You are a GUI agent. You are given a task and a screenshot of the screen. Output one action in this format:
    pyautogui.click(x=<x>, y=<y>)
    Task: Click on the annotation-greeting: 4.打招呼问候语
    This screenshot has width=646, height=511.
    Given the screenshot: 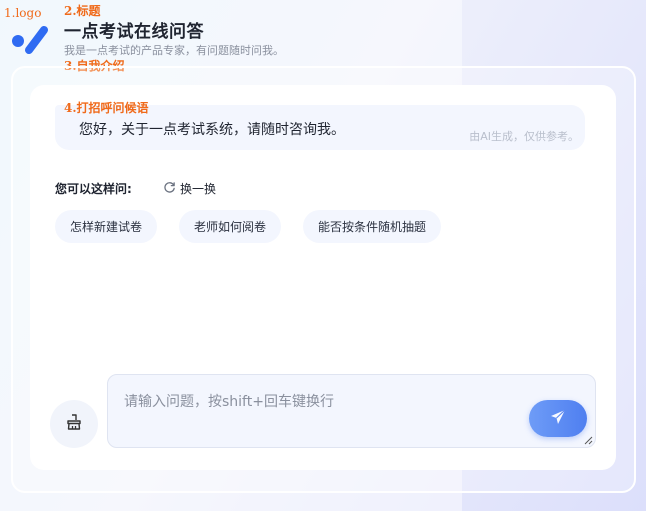 What is the action you would take?
    pyautogui.click(x=106, y=108)
    